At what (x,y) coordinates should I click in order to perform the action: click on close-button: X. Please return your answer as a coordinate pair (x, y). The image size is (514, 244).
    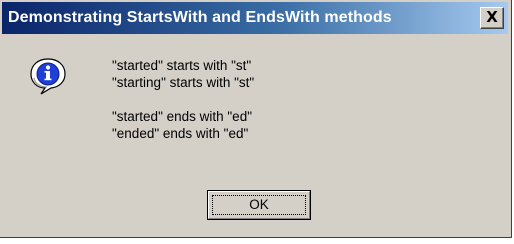
    Looking at the image, I should click on (492, 18).